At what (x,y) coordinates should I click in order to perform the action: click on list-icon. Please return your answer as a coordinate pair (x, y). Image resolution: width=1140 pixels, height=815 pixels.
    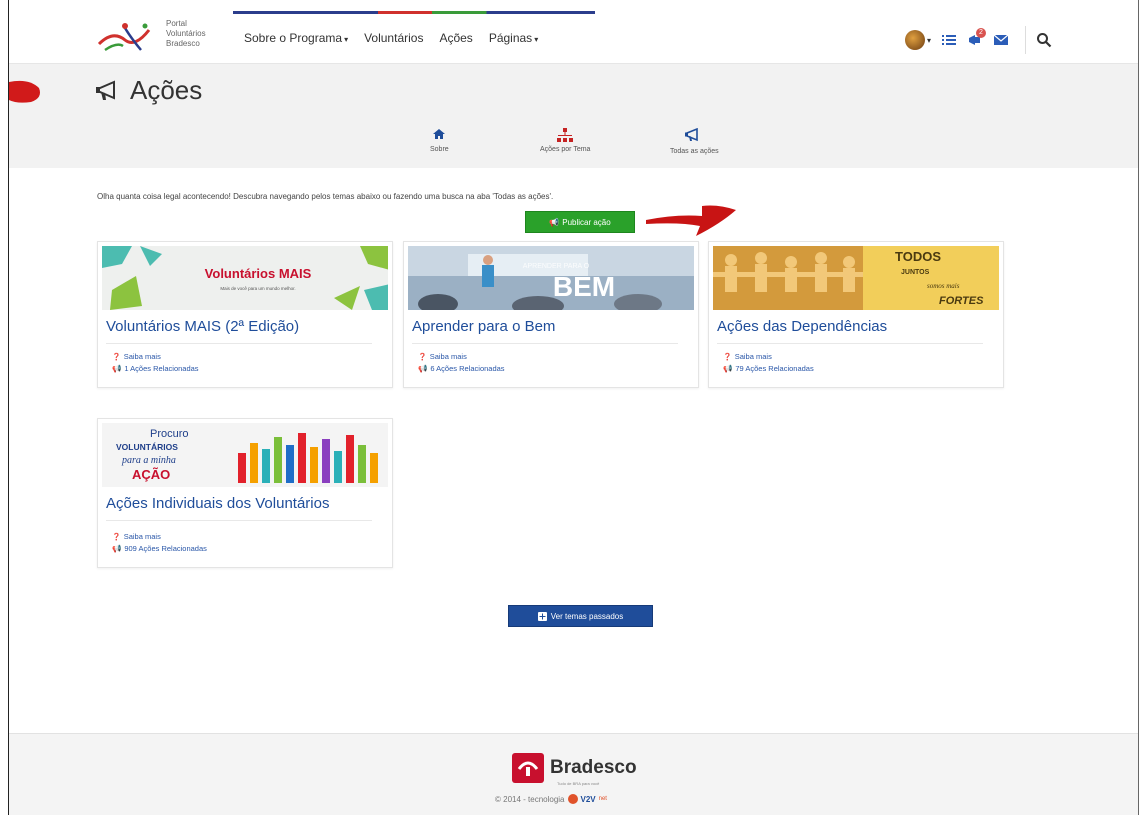
    Looking at the image, I should click on (949, 40).